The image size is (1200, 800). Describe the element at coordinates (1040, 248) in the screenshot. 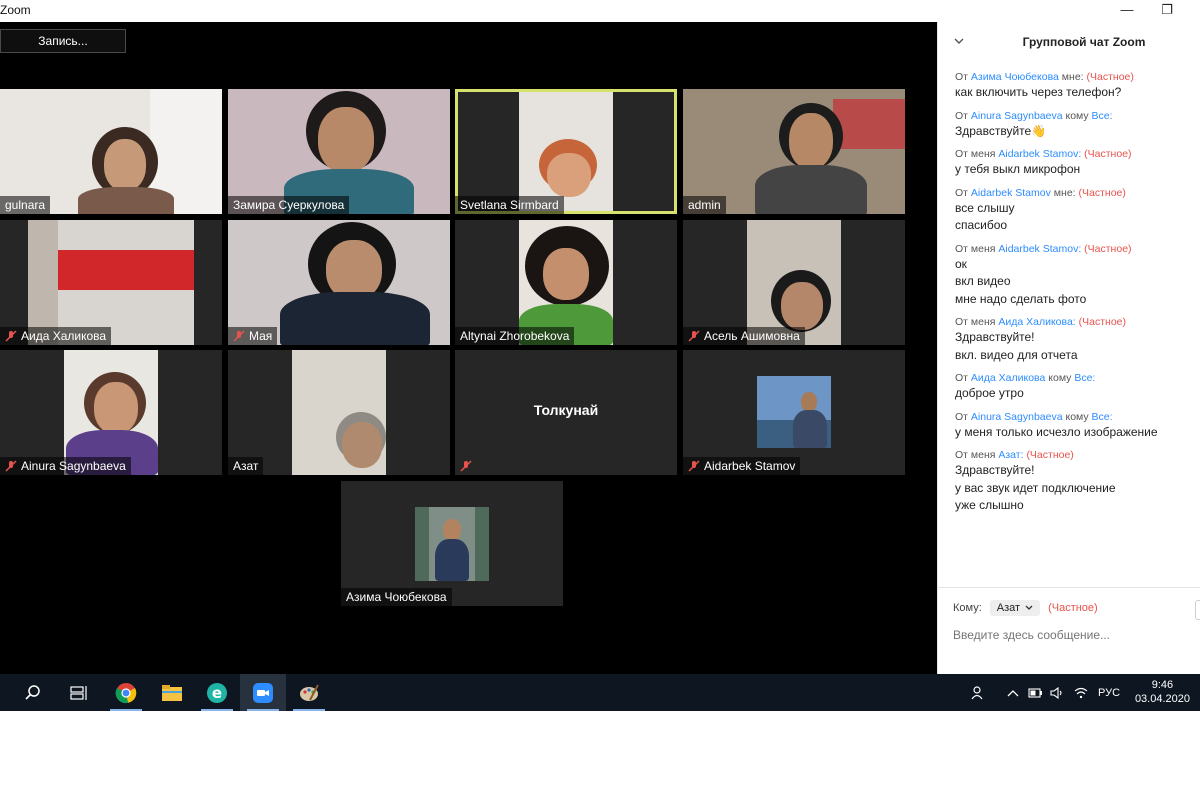

I see `sender-name: Aidarbek Stamov:` at that location.